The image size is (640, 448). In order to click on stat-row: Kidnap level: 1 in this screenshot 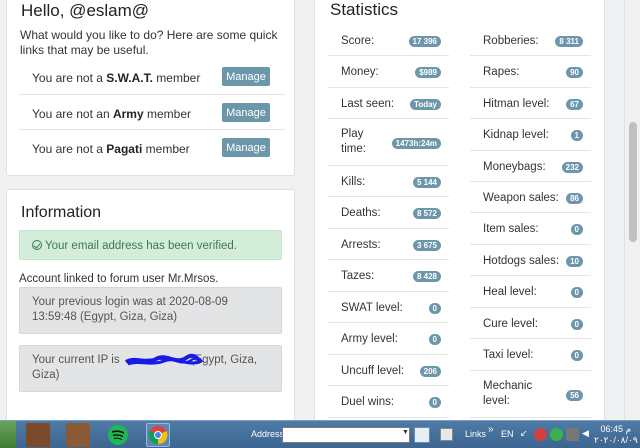, I will do `click(530, 135)`.